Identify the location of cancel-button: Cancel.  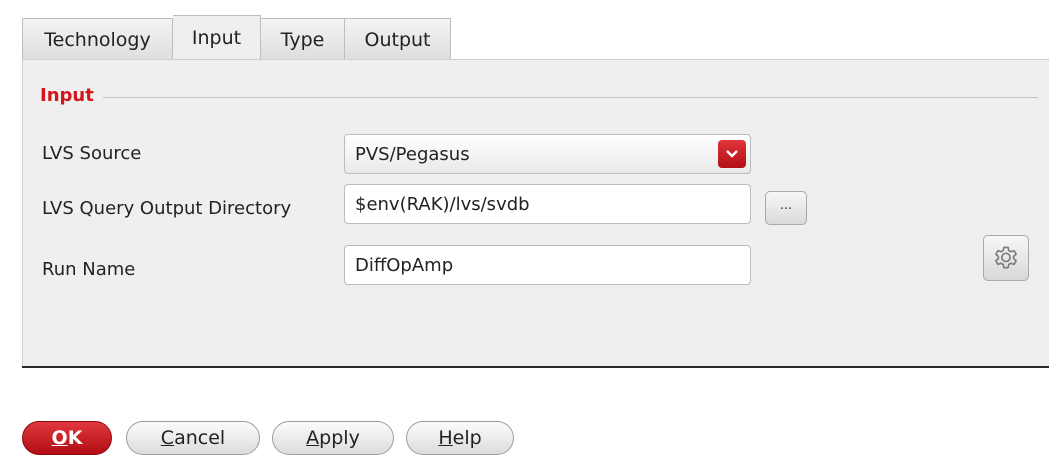
(193, 438).